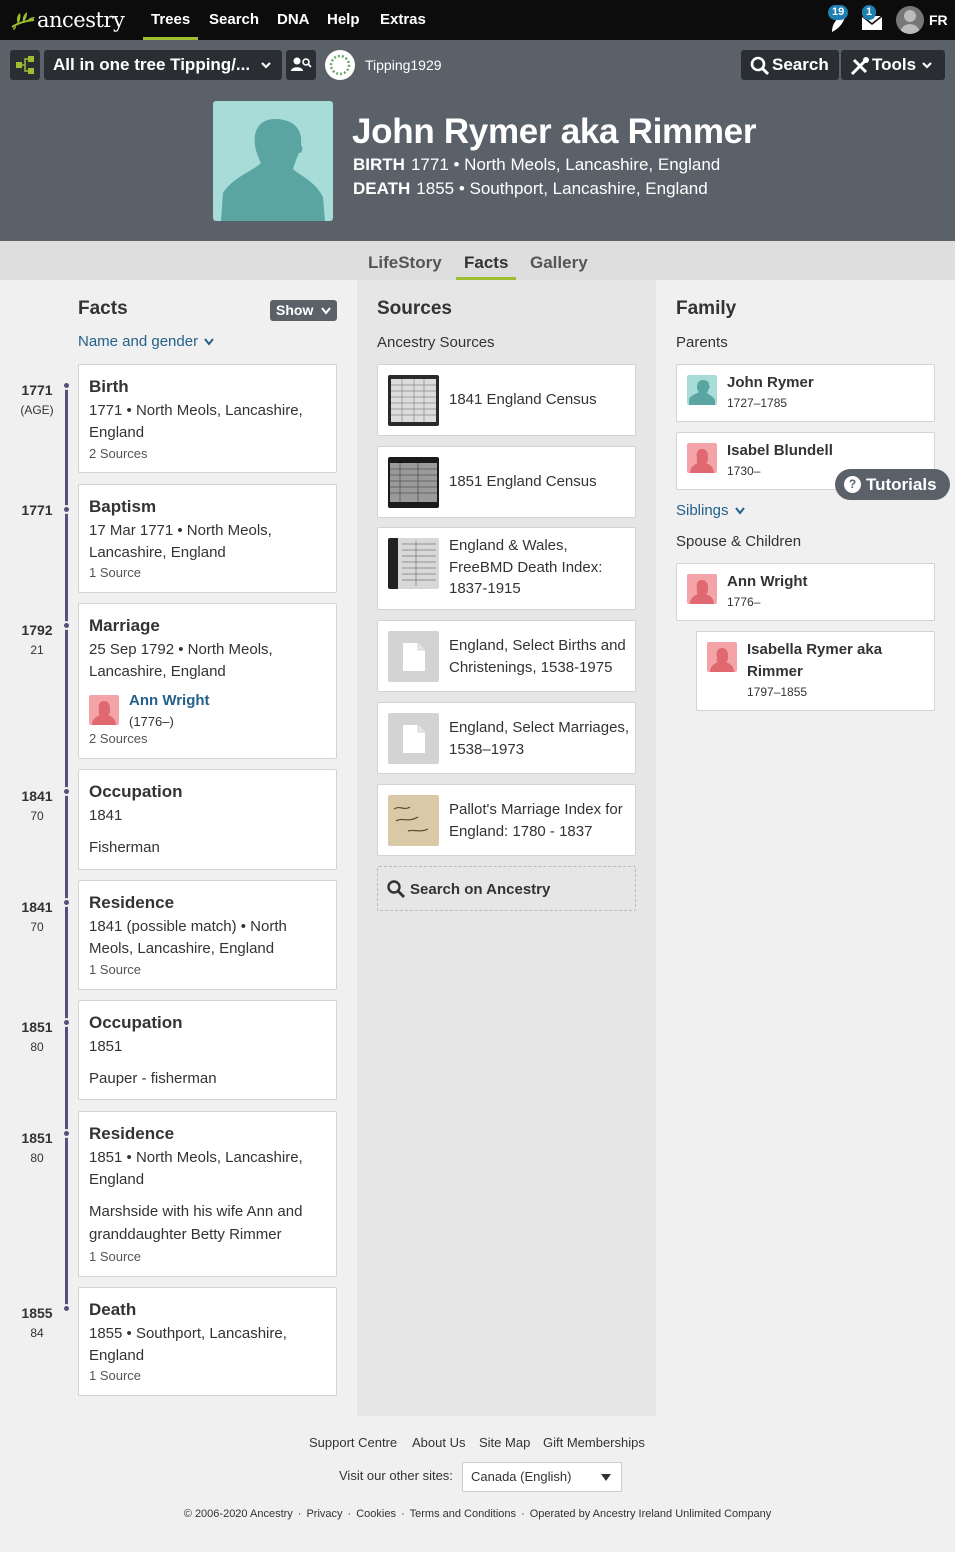 This screenshot has width=955, height=1552. What do you see at coordinates (559, 260) in the screenshot?
I see `tab-gallery: Gallery` at bounding box center [559, 260].